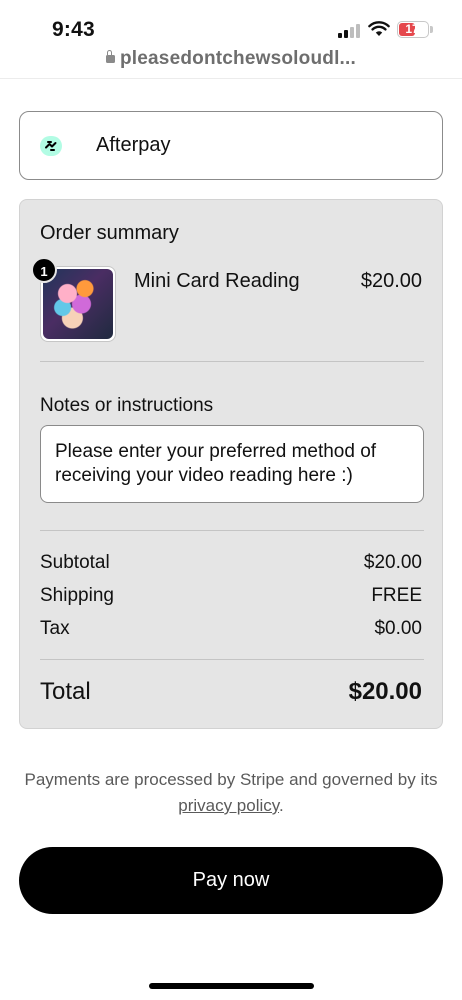  What do you see at coordinates (392, 562) in the screenshot?
I see `subtotal-value: $20.00` at bounding box center [392, 562].